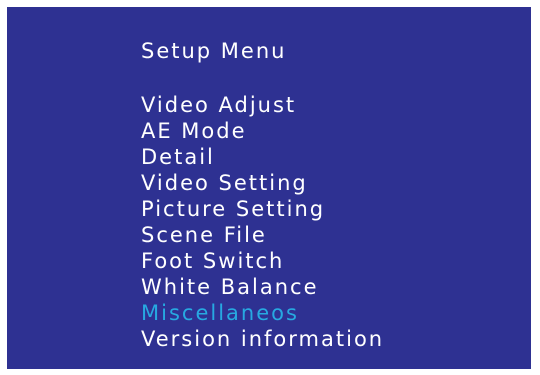  What do you see at coordinates (262, 261) in the screenshot?
I see `menu-item-foot-switch: Foot Switch` at bounding box center [262, 261].